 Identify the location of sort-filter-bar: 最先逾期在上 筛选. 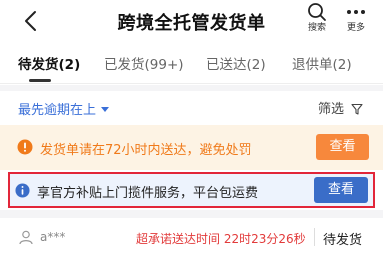
(191, 108).